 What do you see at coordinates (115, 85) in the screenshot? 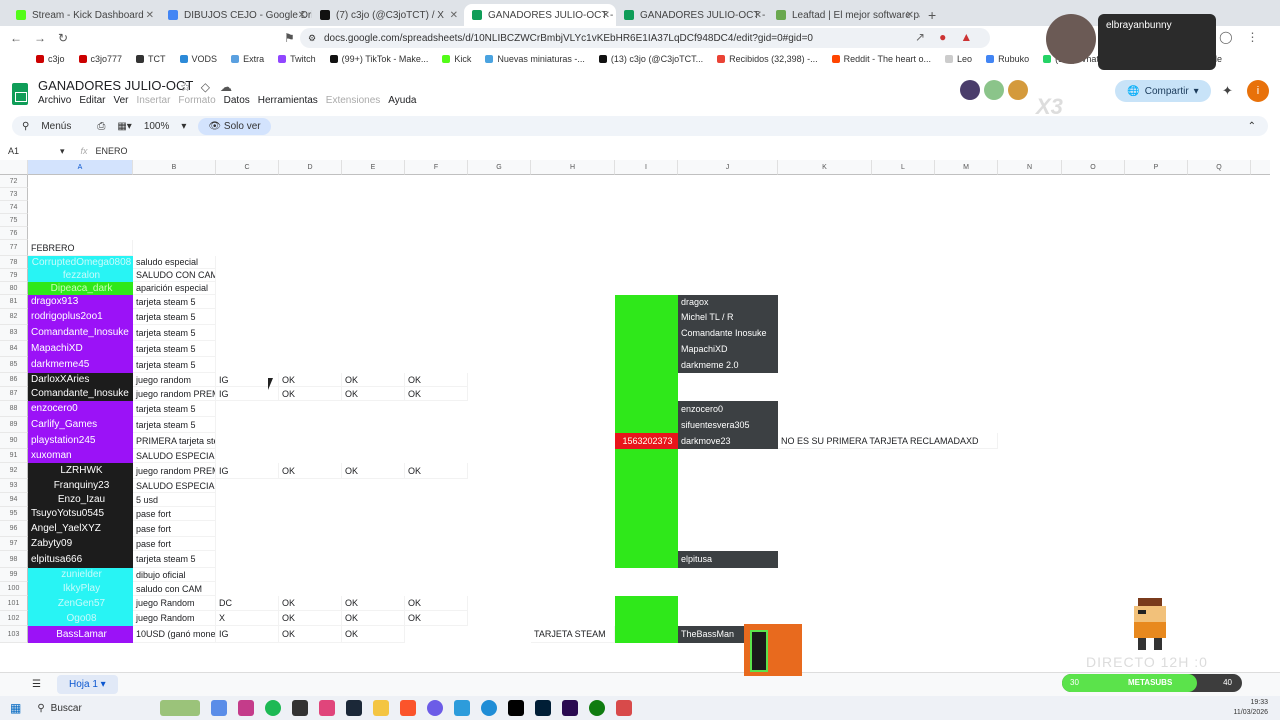
I see `document-title: GANADORES JULIO-OCT` at bounding box center [115, 85].